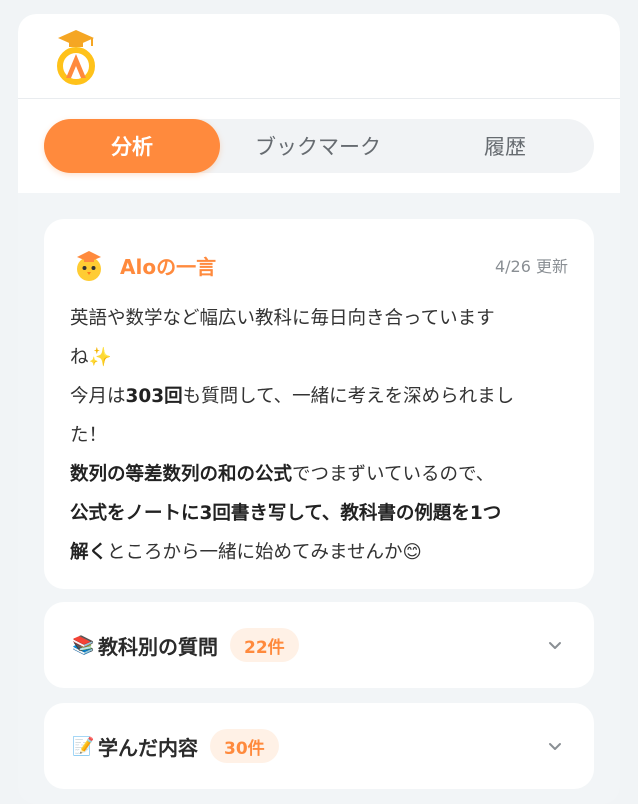 Image resolution: width=638 pixels, height=804 pixels. What do you see at coordinates (181, 474) in the screenshot?
I see `weak-topic: 数列の等差数列の和の公式` at bounding box center [181, 474].